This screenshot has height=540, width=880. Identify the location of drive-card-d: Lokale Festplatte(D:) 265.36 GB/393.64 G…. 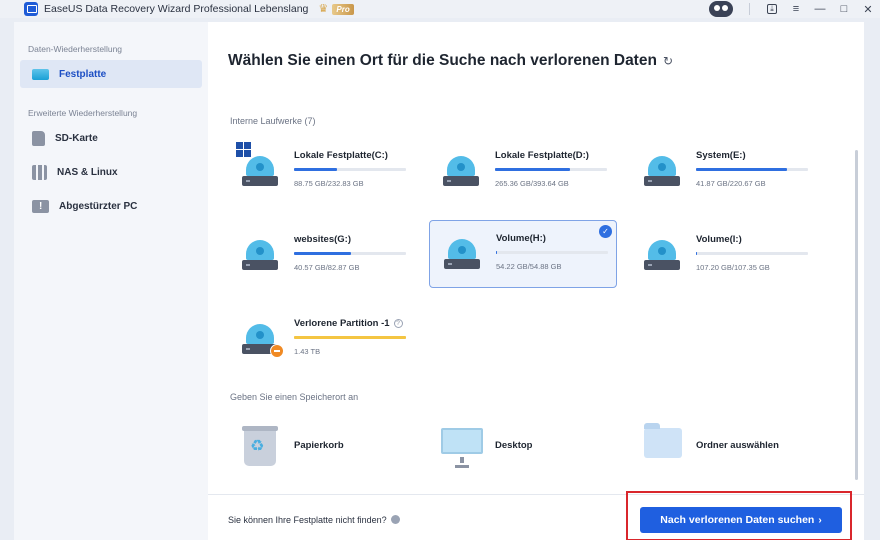
(522, 171).